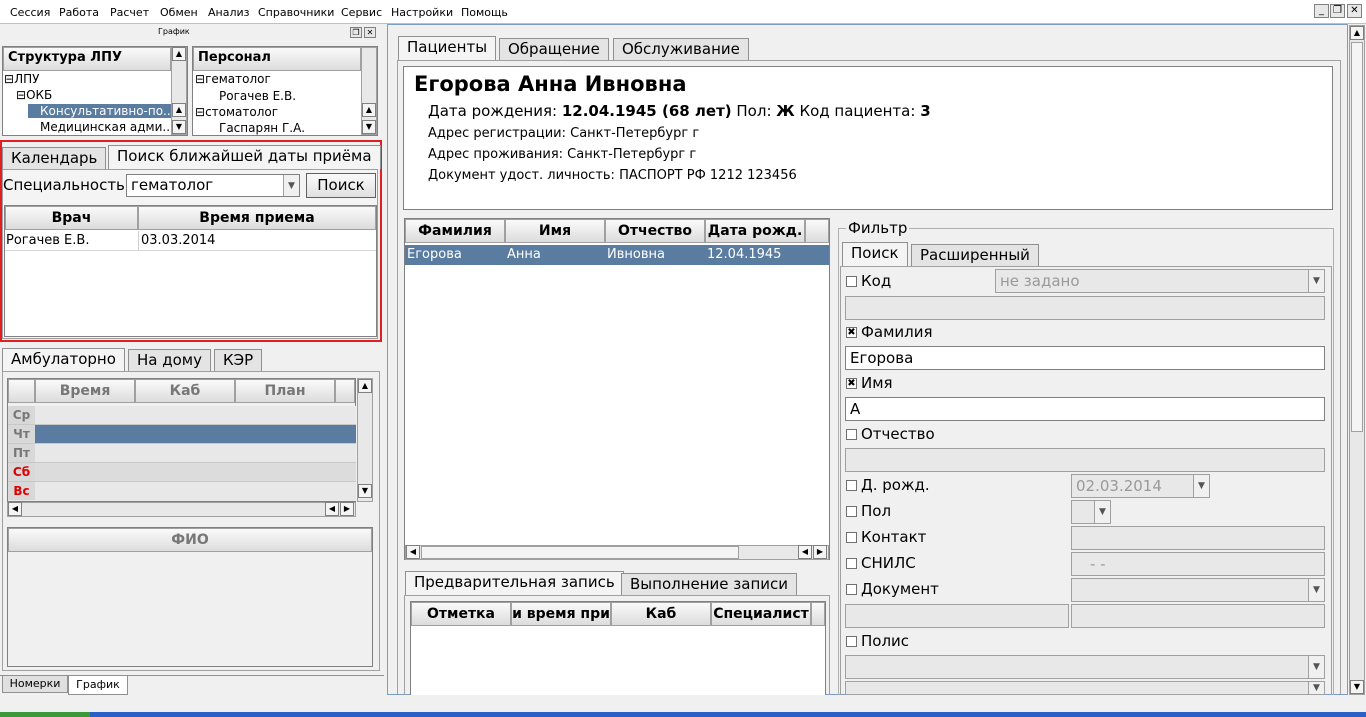 The image size is (1366, 717). Describe the element at coordinates (30, 12) in the screenshot. I see `menu-session: Сессия` at that location.